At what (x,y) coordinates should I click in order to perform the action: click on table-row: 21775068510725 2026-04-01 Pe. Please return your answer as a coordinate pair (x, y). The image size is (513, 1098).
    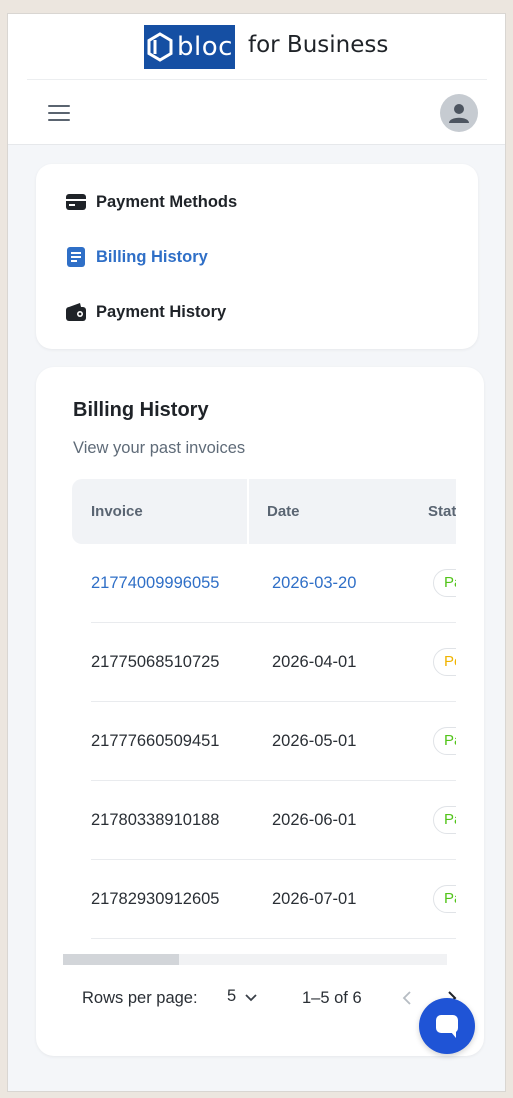
    Looking at the image, I should click on (264, 662).